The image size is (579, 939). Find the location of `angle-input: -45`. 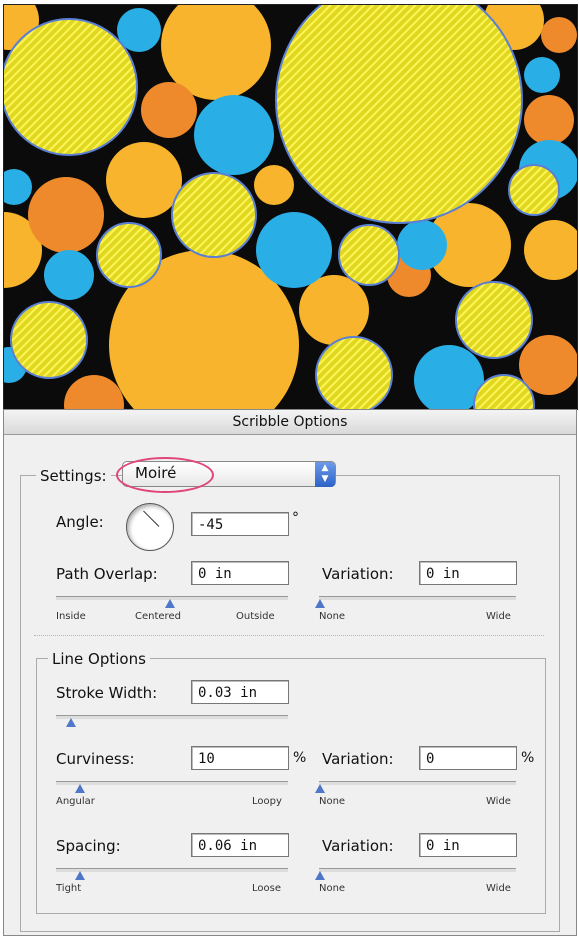

angle-input: -45 is located at coordinates (240, 524).